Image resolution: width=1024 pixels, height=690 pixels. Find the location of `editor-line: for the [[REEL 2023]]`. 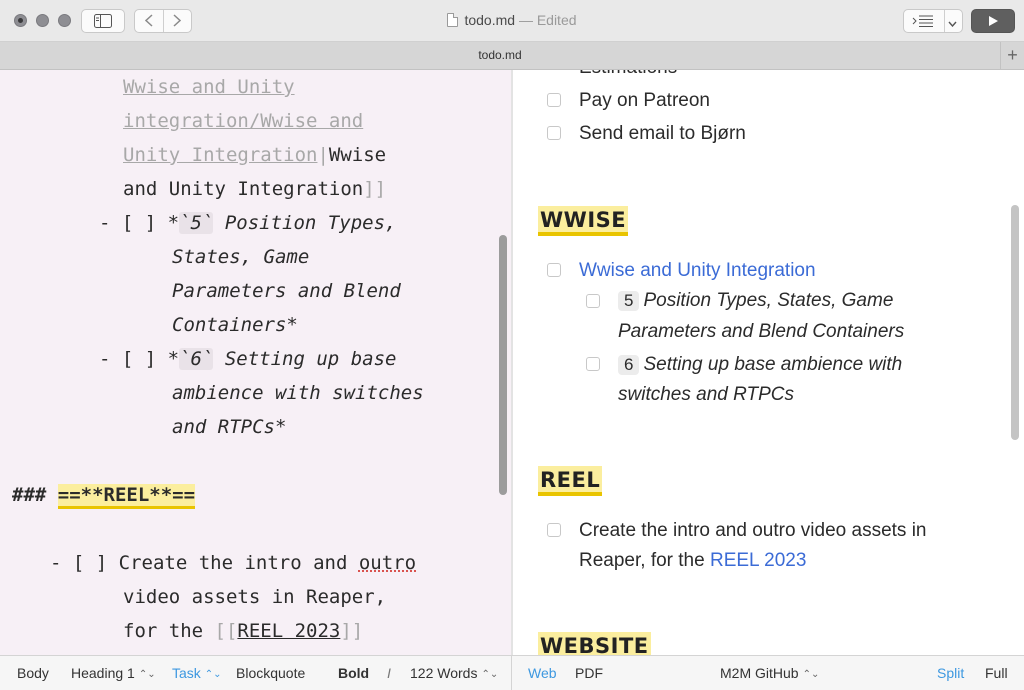

editor-line: for the [[REEL 2023]] is located at coordinates (243, 631).